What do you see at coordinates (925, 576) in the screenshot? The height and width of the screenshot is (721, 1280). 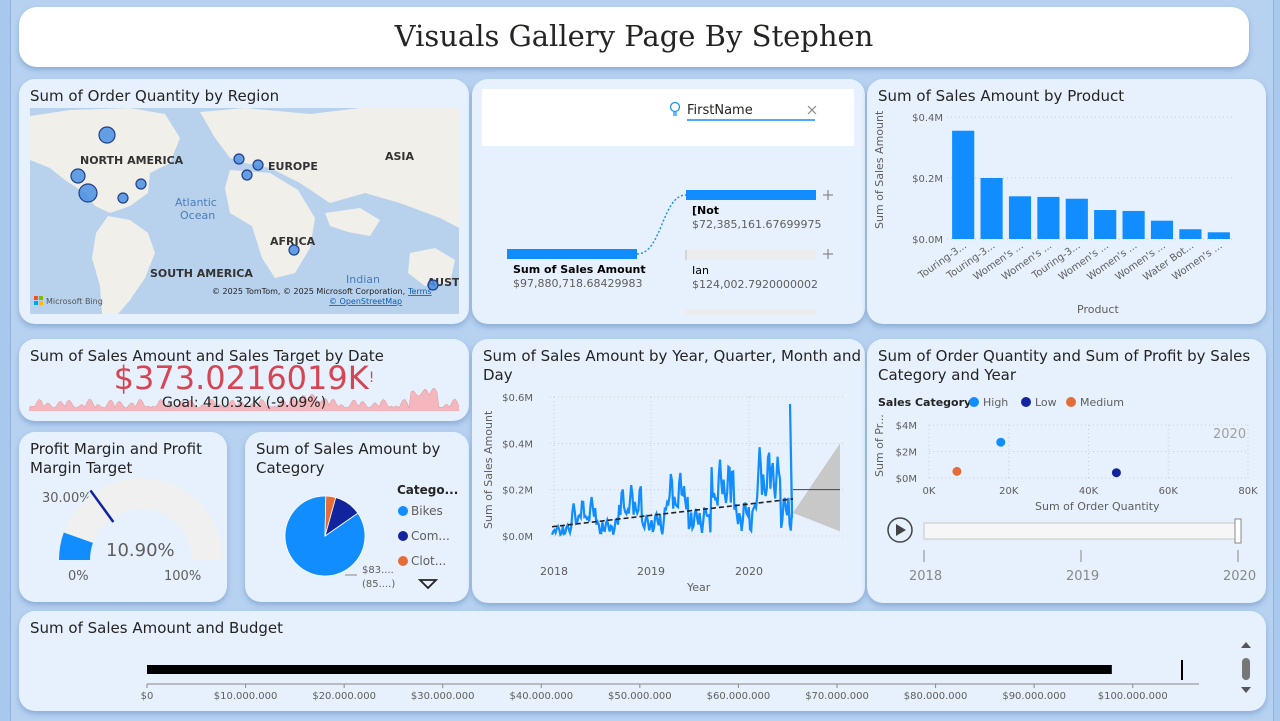 I see `play-axis-tick: 2018` at bounding box center [925, 576].